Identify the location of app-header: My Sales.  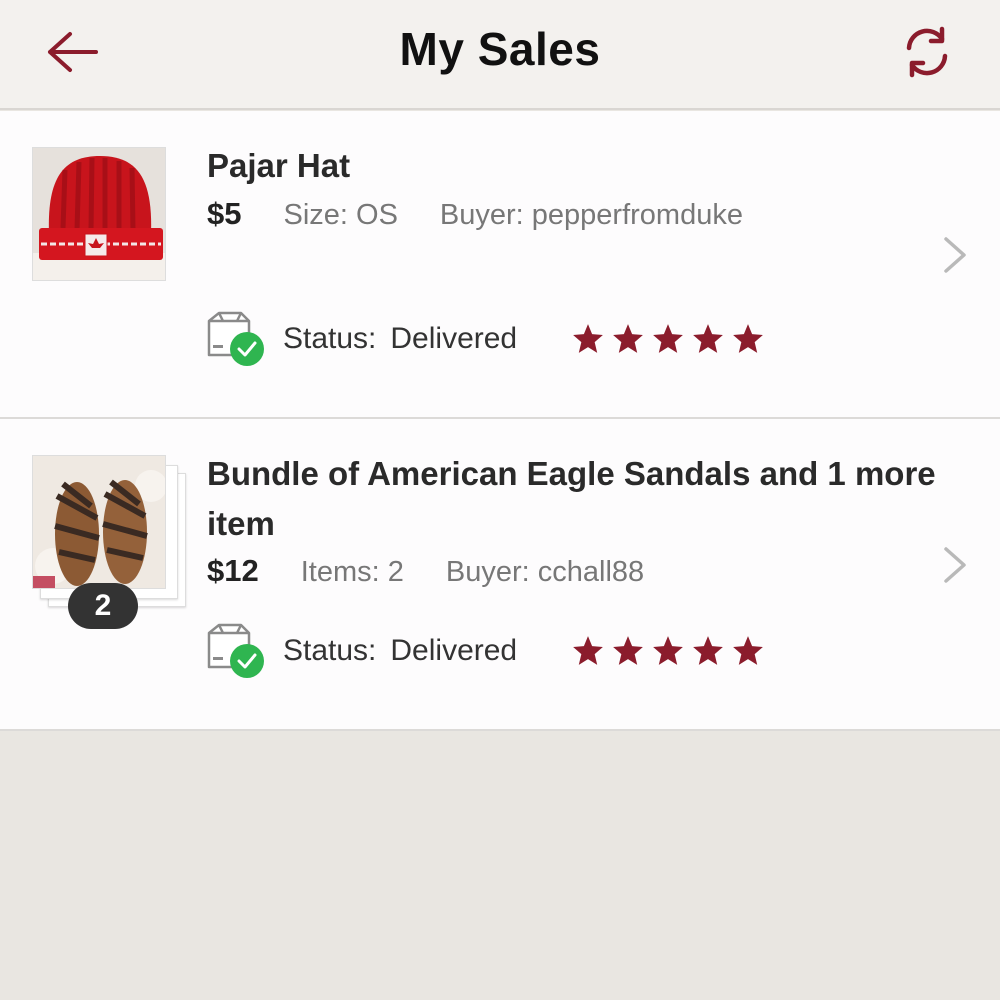
(500, 55).